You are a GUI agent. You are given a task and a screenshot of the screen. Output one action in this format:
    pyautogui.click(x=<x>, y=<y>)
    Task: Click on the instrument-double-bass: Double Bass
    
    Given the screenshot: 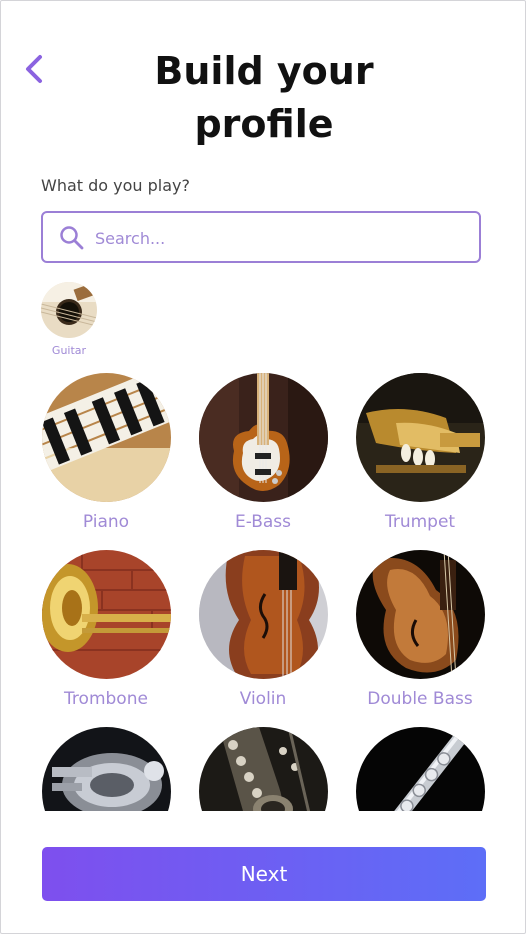 What is the action you would take?
    pyautogui.click(x=420, y=629)
    